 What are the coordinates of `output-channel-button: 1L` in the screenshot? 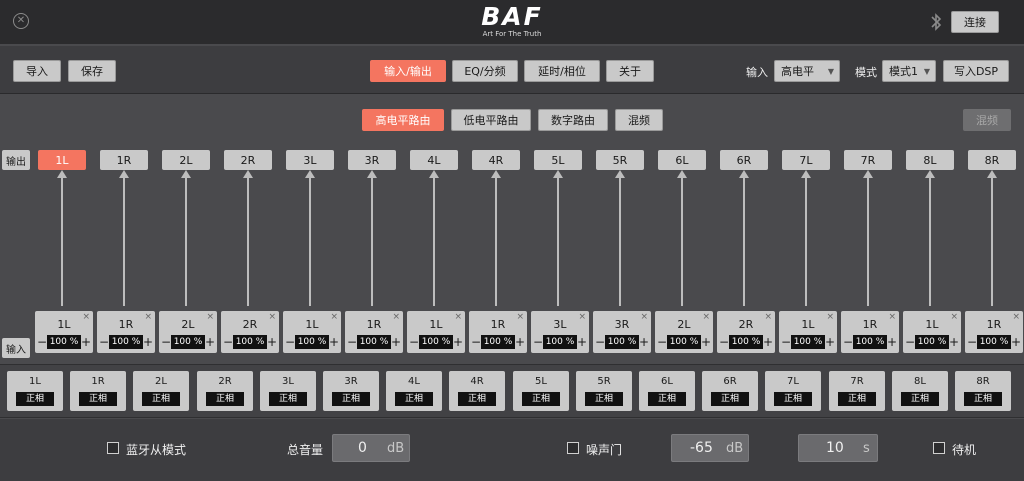 It's located at (62, 160).